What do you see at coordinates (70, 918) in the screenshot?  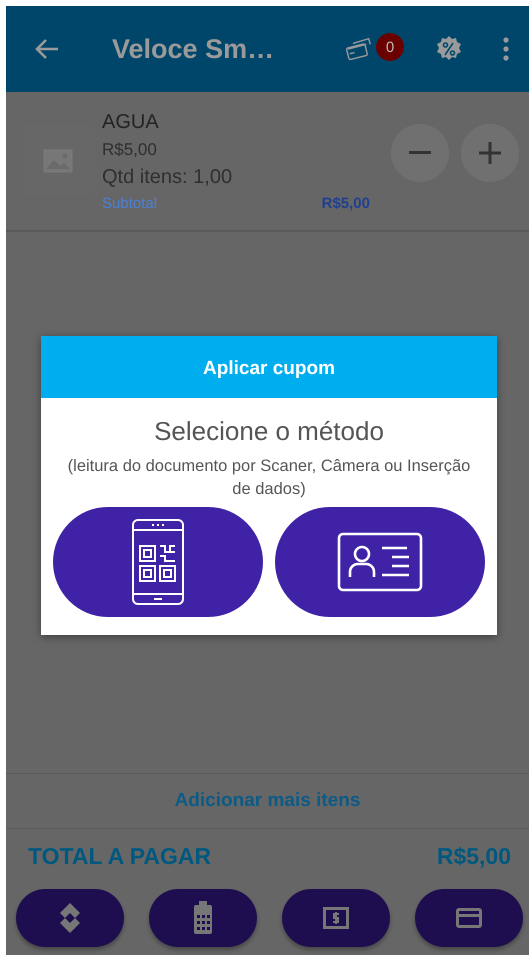 I see `pix-button` at bounding box center [70, 918].